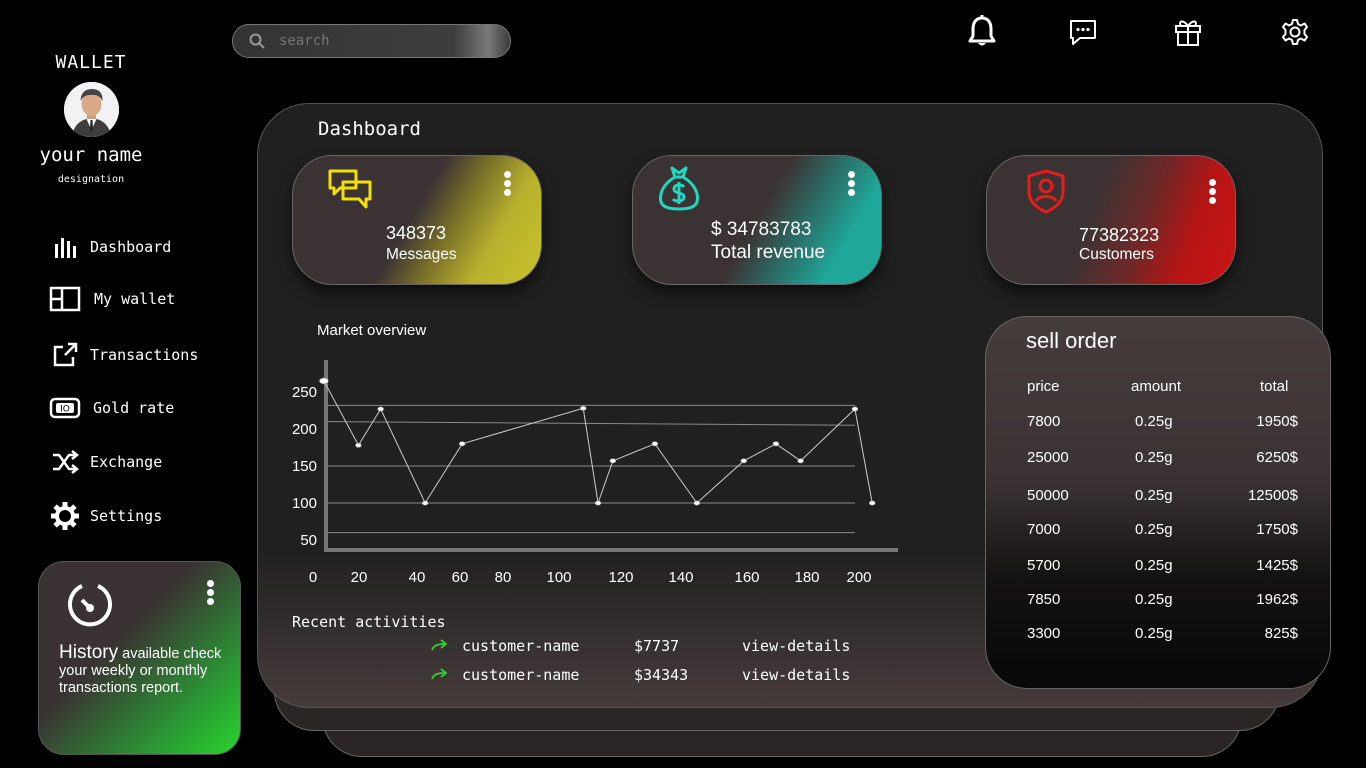 The width and height of the screenshot is (1366, 768). What do you see at coordinates (257, 41) in the screenshot?
I see `search-icon` at bounding box center [257, 41].